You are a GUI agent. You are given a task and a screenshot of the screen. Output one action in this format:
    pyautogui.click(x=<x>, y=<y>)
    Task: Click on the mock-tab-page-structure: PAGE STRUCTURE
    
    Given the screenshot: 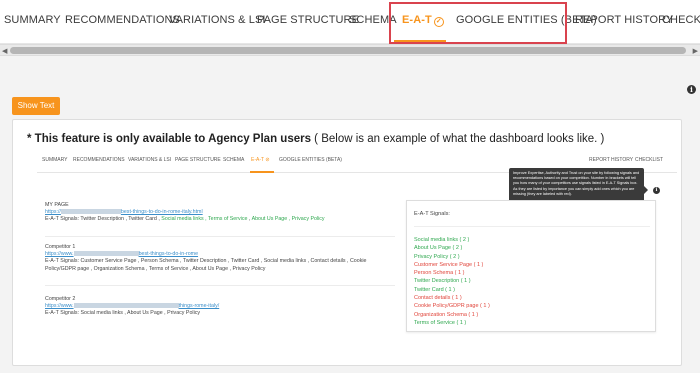 What is the action you would take?
    pyautogui.click(x=198, y=160)
    